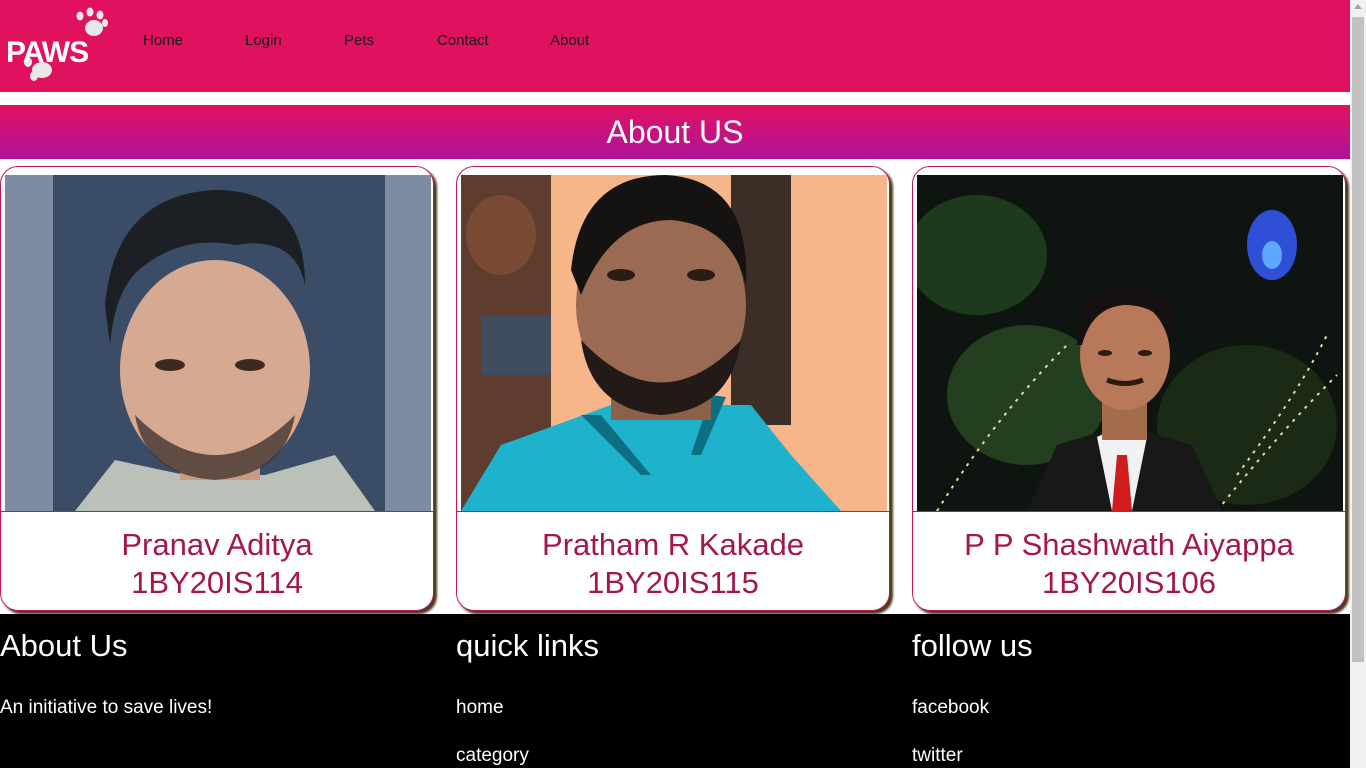  I want to click on nav-about-link: About, so click(569, 40).